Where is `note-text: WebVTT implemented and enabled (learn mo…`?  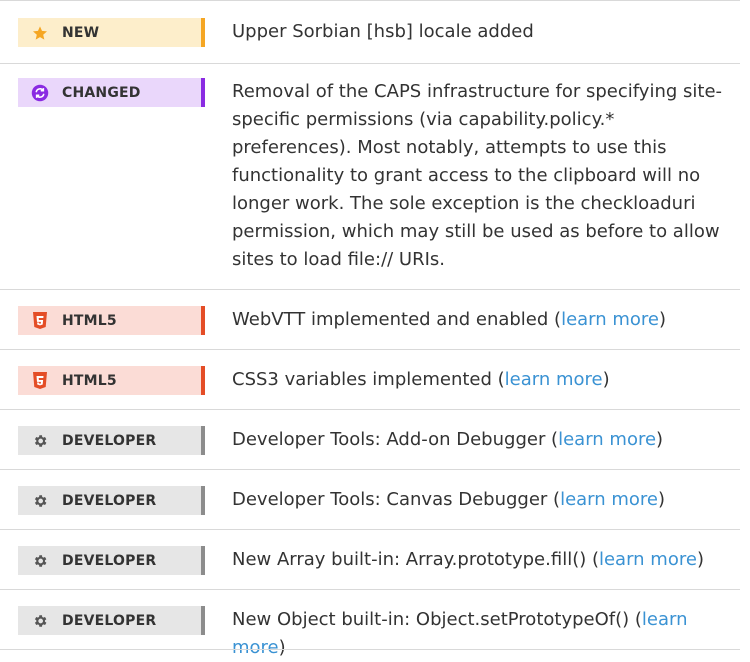
note-text: WebVTT implemented and enabled (learn mo… is located at coordinates (477, 320).